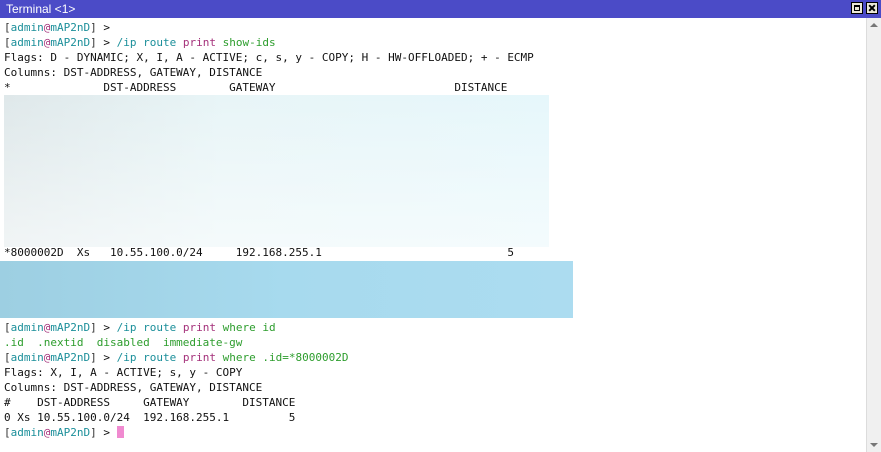  I want to click on table-row: 0 Xs 10.55.100.0/24 192.168.255.1 5, so click(150, 417).